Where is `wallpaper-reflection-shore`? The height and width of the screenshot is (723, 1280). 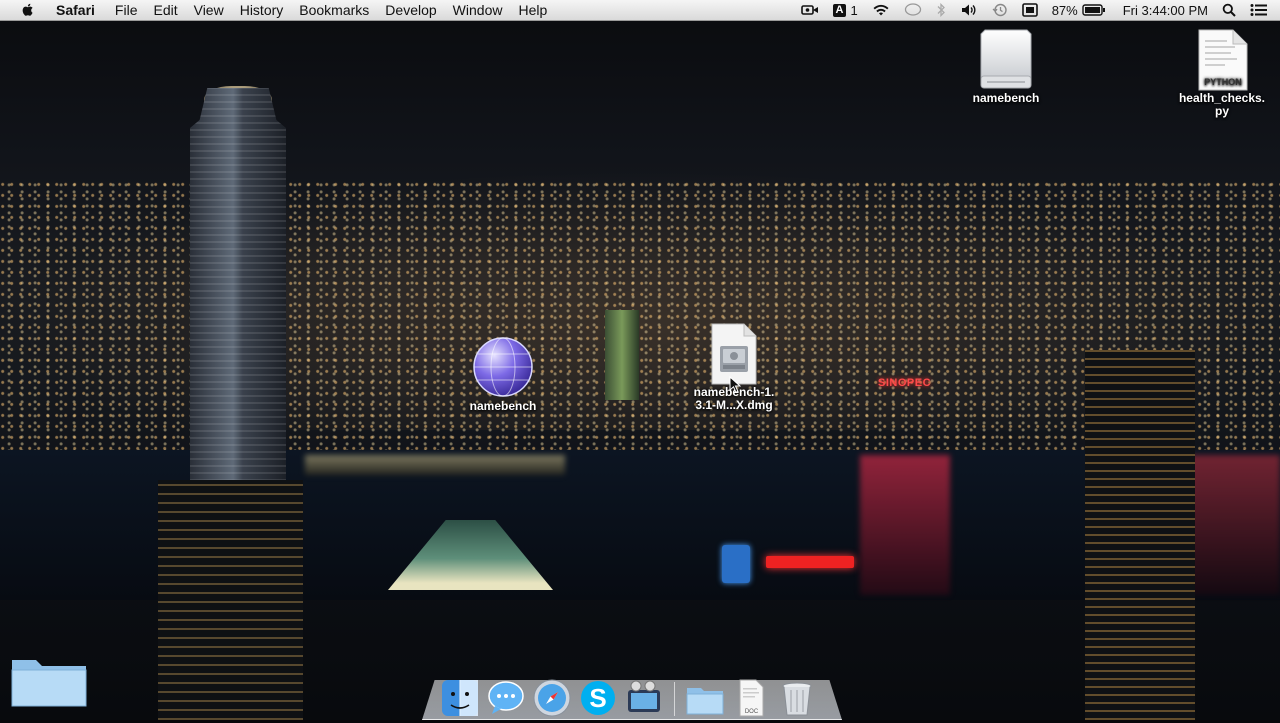 wallpaper-reflection-shore is located at coordinates (435, 465).